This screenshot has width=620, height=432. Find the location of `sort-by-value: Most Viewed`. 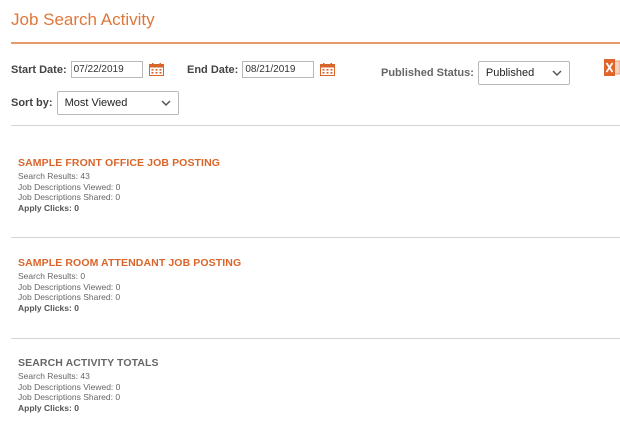

sort-by-value: Most Viewed is located at coordinates (96, 103).